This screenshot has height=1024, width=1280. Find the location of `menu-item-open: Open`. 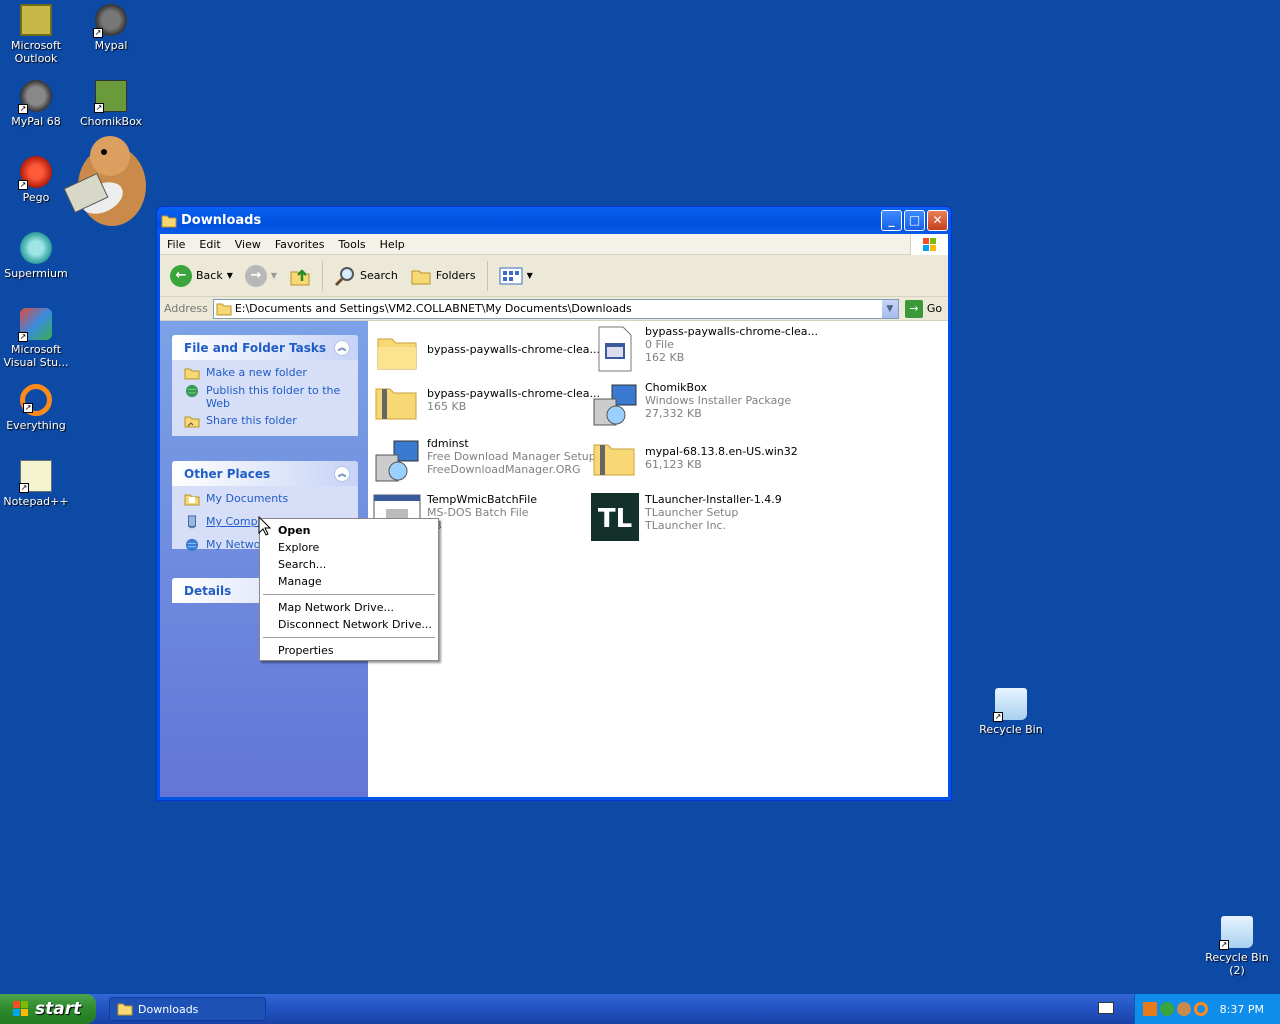

menu-item-open: Open is located at coordinates (349, 530).